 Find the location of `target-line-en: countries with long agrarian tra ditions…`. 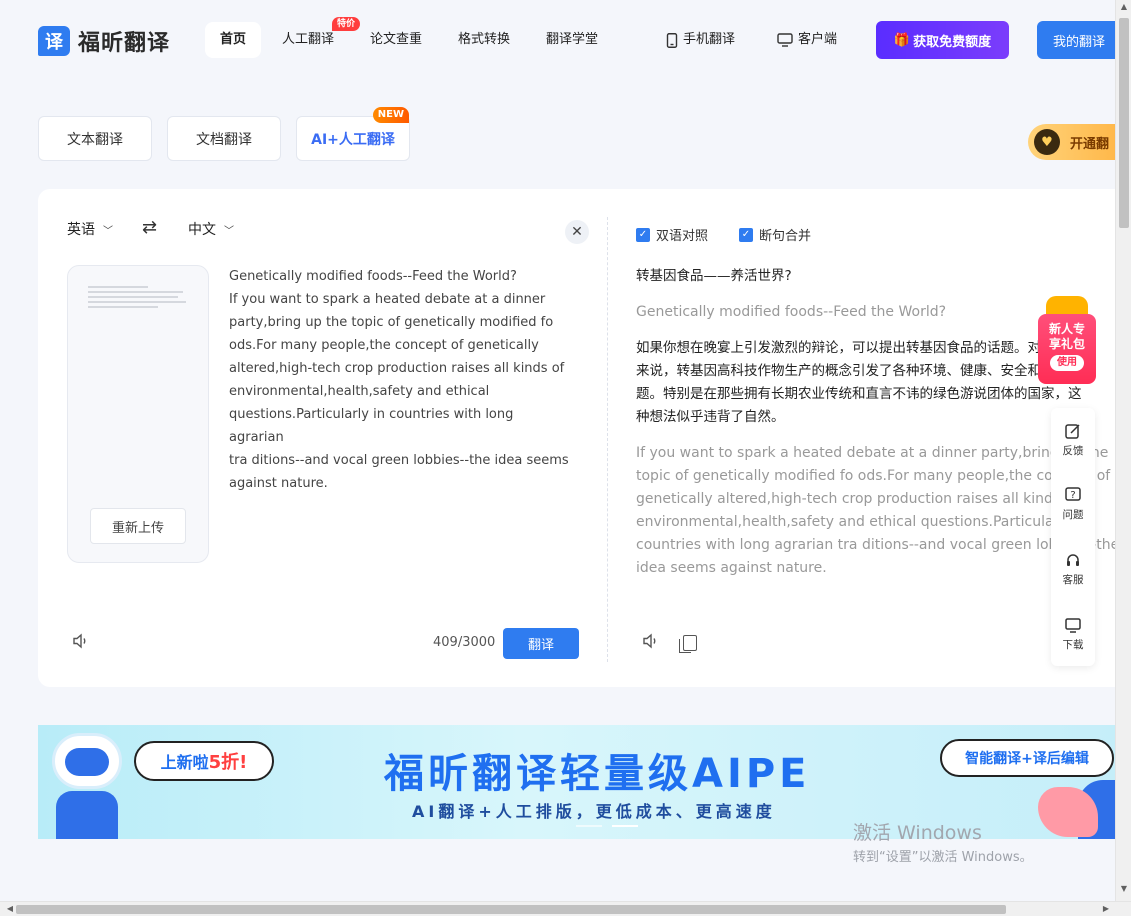

target-line-en: countries with long agrarian tra ditions… is located at coordinates (876, 545).